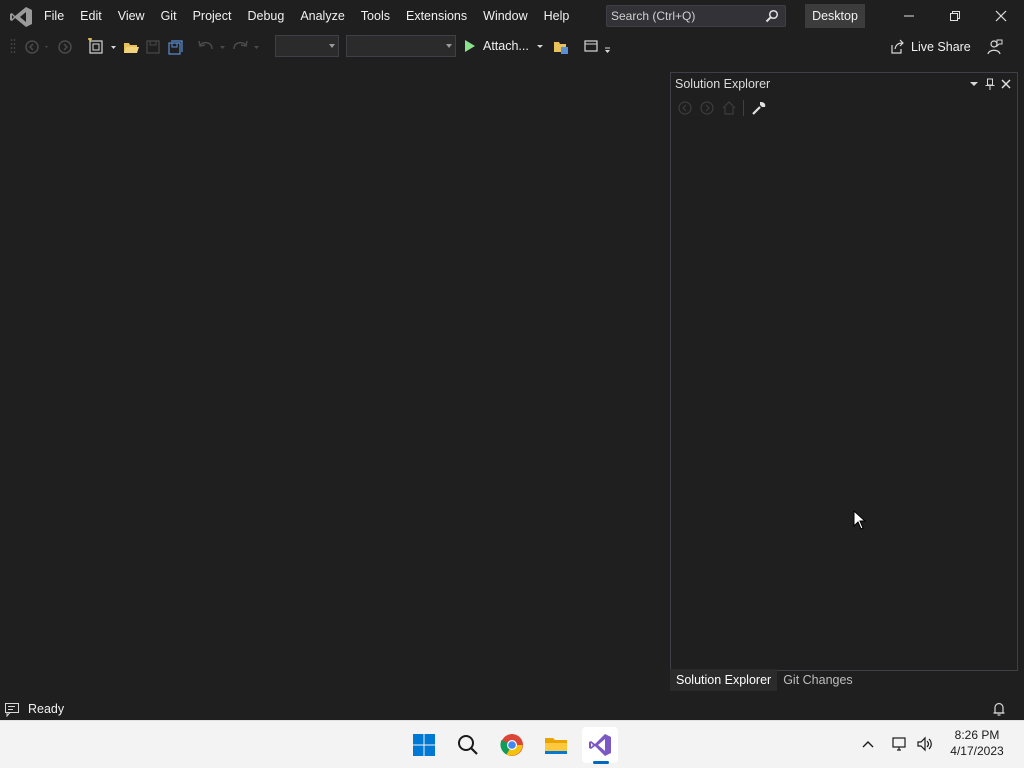 This screenshot has width=1024, height=768. Describe the element at coordinates (844, 108) in the screenshot. I see `solution-explorer-toolbar` at that location.